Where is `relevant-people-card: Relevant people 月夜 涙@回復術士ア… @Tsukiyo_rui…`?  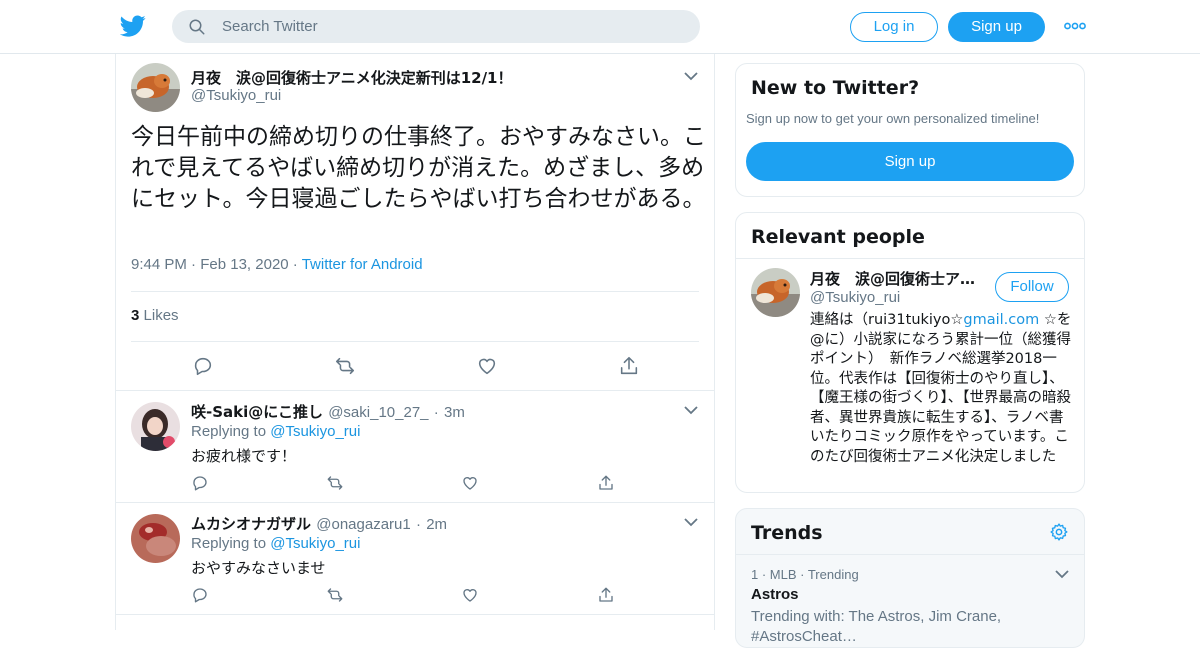
relevant-people-card: Relevant people 月夜 涙@回復術士ア… @Tsukiyo_rui… is located at coordinates (910, 352).